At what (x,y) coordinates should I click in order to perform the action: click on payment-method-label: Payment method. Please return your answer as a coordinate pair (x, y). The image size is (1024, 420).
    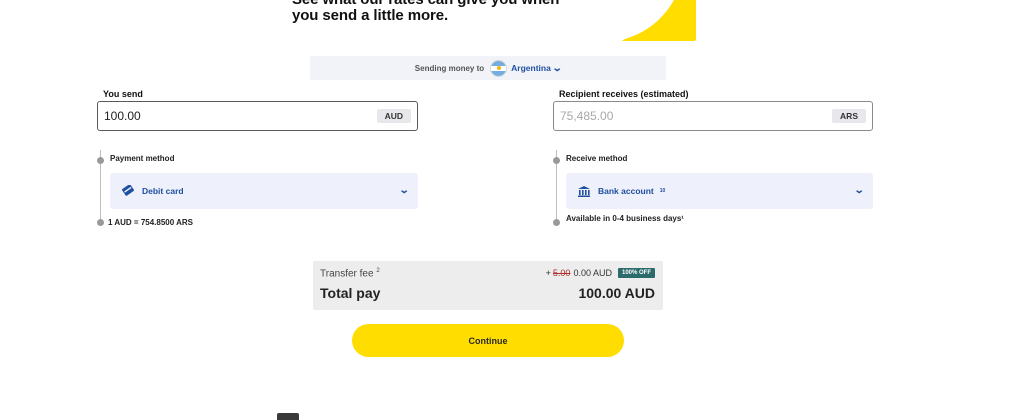
    Looking at the image, I should click on (142, 158).